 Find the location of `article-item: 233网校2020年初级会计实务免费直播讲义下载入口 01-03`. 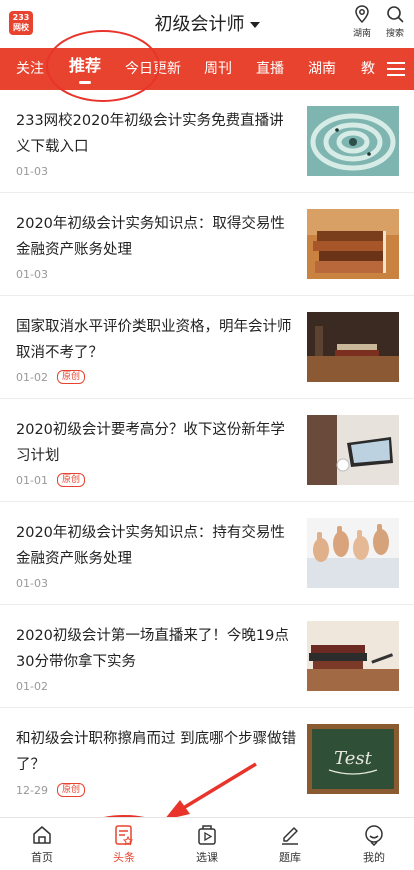

article-item: 233网校2020年初级会计实务免费直播讲义下载入口 01-03 is located at coordinates (207, 141).